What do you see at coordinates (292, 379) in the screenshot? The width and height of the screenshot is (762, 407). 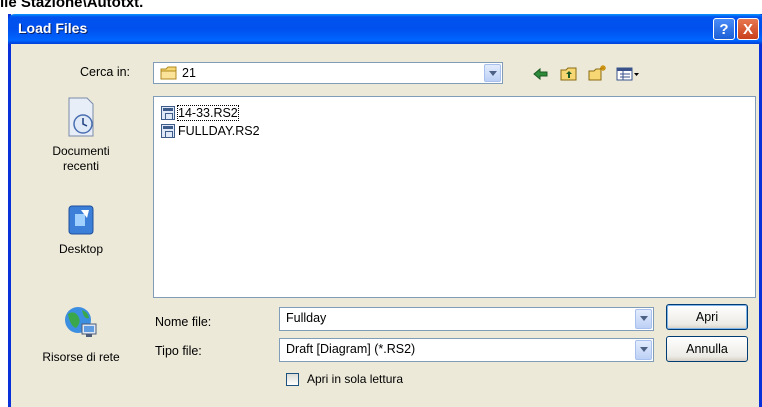 I see `read-only-checkbox` at bounding box center [292, 379].